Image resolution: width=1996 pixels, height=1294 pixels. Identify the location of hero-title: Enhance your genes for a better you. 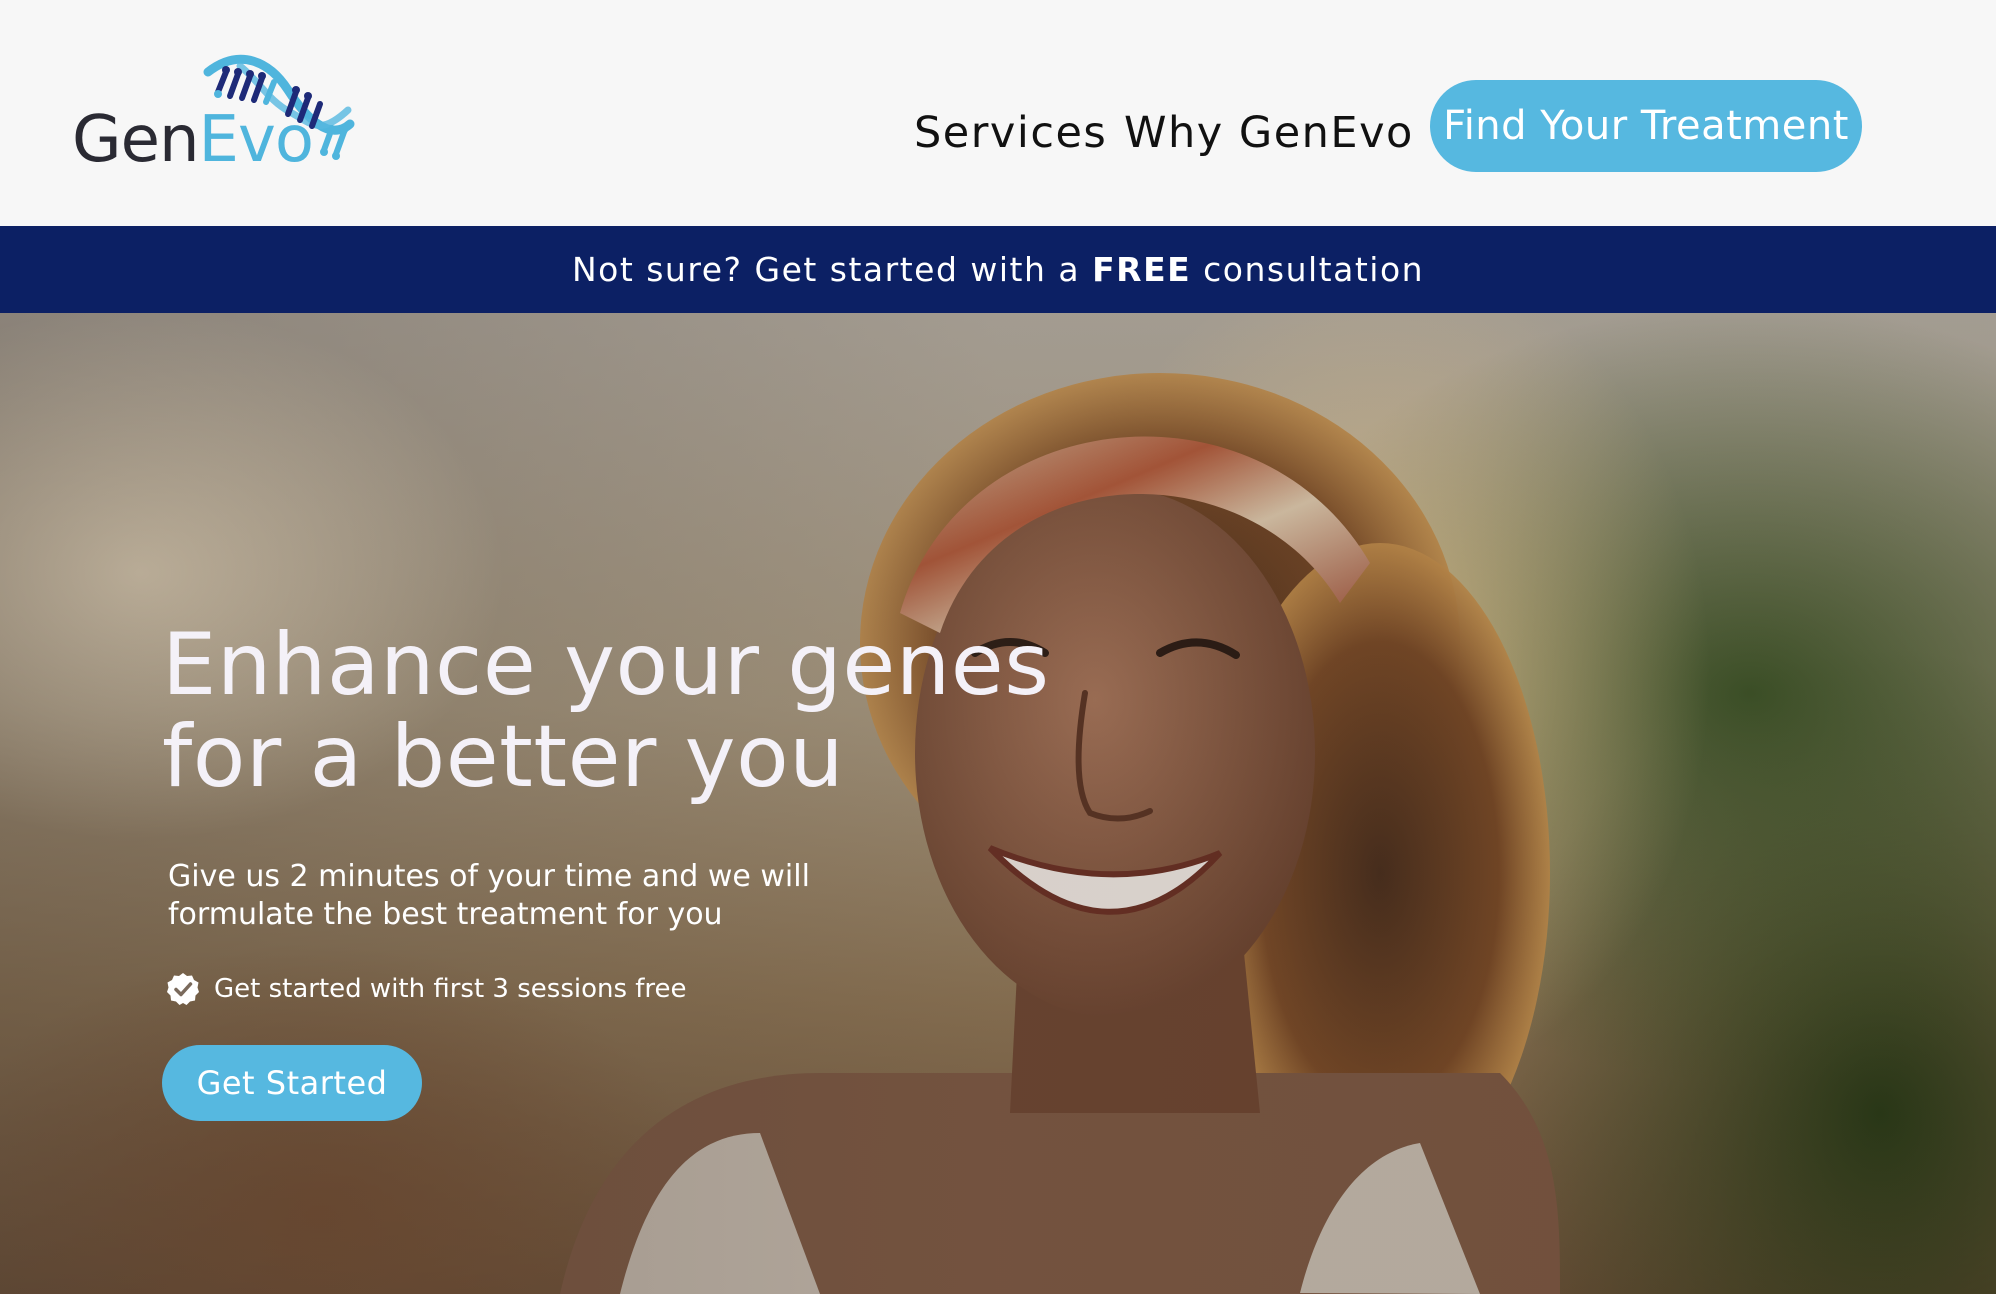
(612, 711).